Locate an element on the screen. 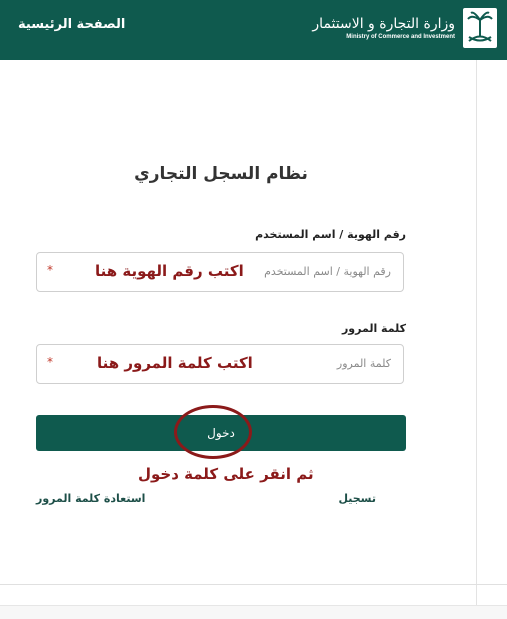  page-title: نظام السجل التجاري is located at coordinates (221, 174).